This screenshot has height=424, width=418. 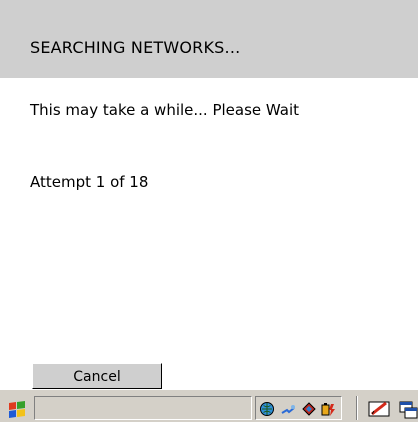 I want to click on show-desktop-icon, so click(x=408, y=410).